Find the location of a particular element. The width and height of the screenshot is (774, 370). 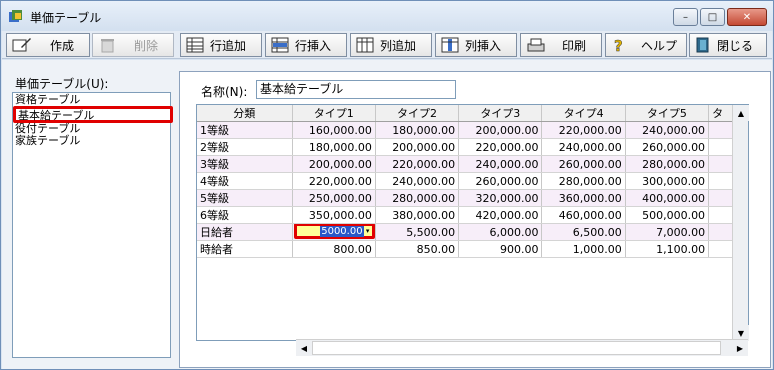

editing-cell: 5000.00 ▾ is located at coordinates (334, 232).